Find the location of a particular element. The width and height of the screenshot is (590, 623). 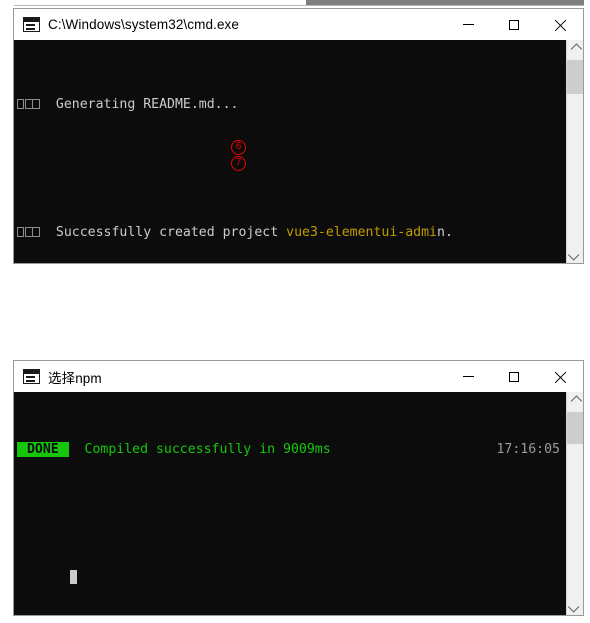

window-controls-cmd-exe is located at coordinates (514, 24).